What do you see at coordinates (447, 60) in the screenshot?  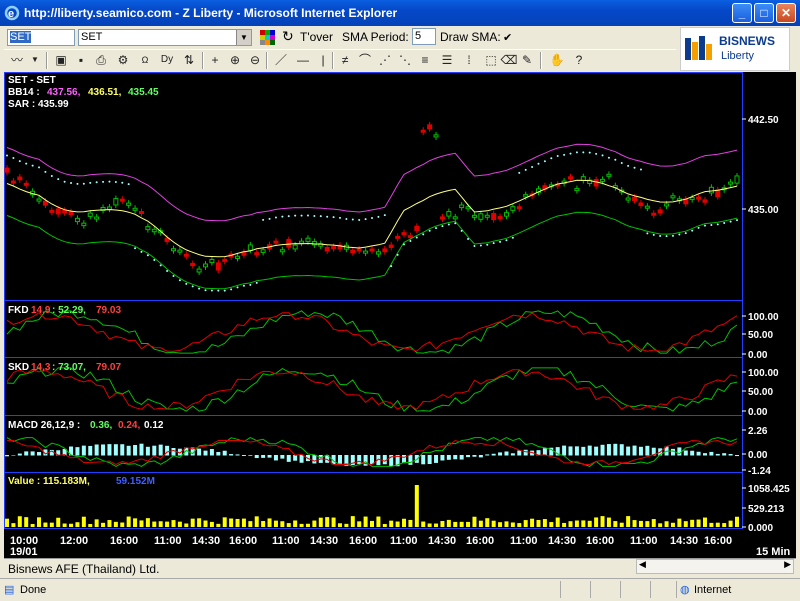 I see `retracement-icon: ☰` at bounding box center [447, 60].